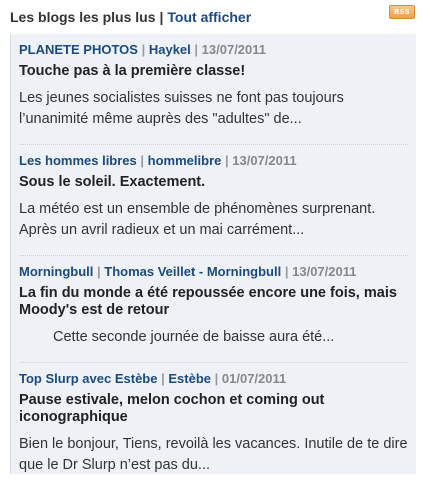  I want to click on author-link: hommelibre, so click(185, 160).